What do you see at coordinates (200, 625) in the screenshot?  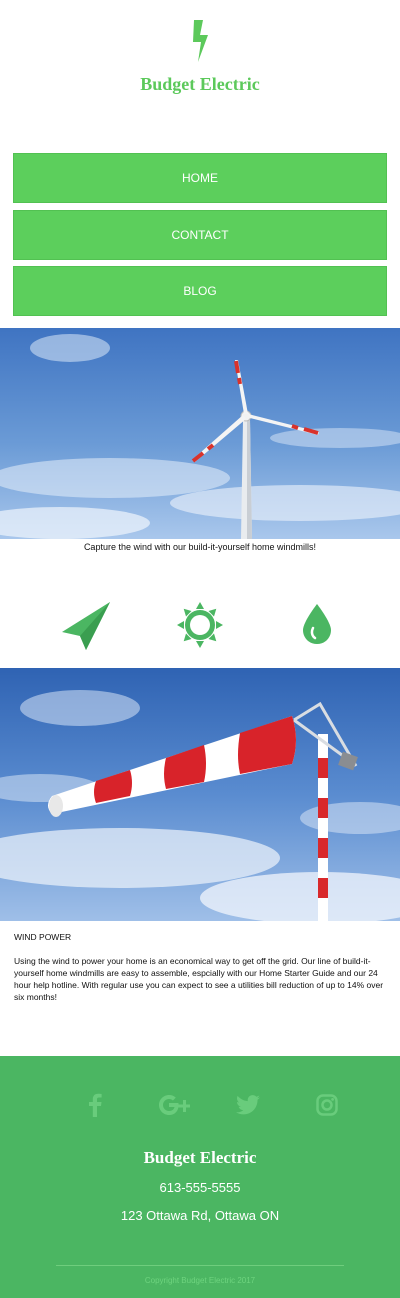 I see `sun-icon` at bounding box center [200, 625].